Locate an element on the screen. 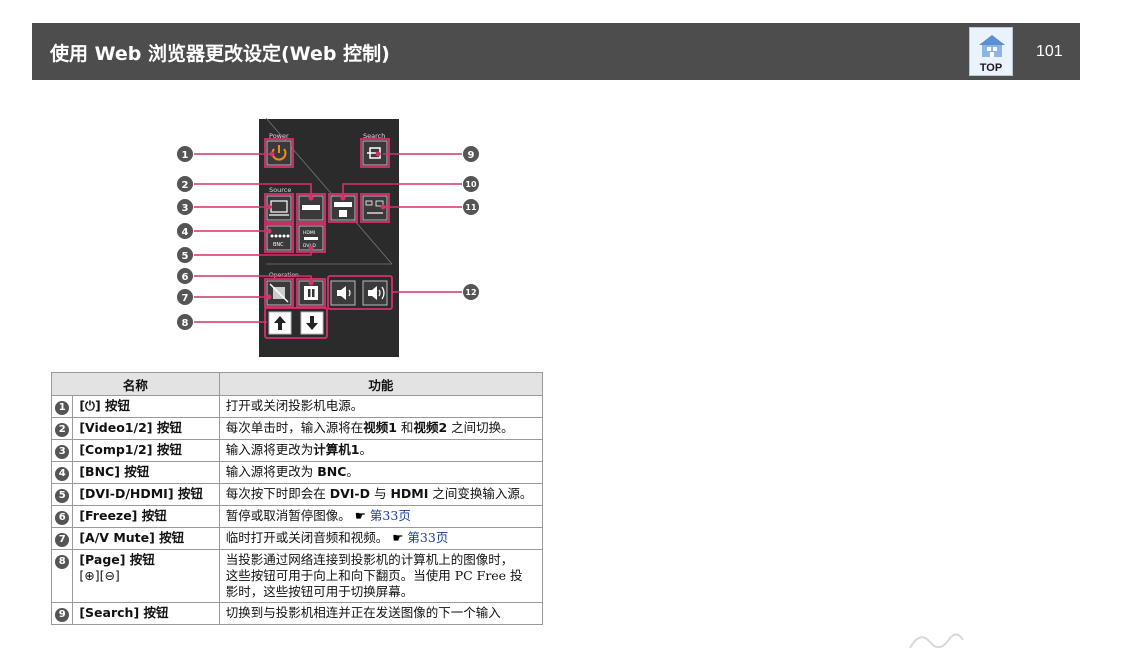 The height and width of the screenshot is (652, 1131). callout-6: 6 is located at coordinates (185, 276).